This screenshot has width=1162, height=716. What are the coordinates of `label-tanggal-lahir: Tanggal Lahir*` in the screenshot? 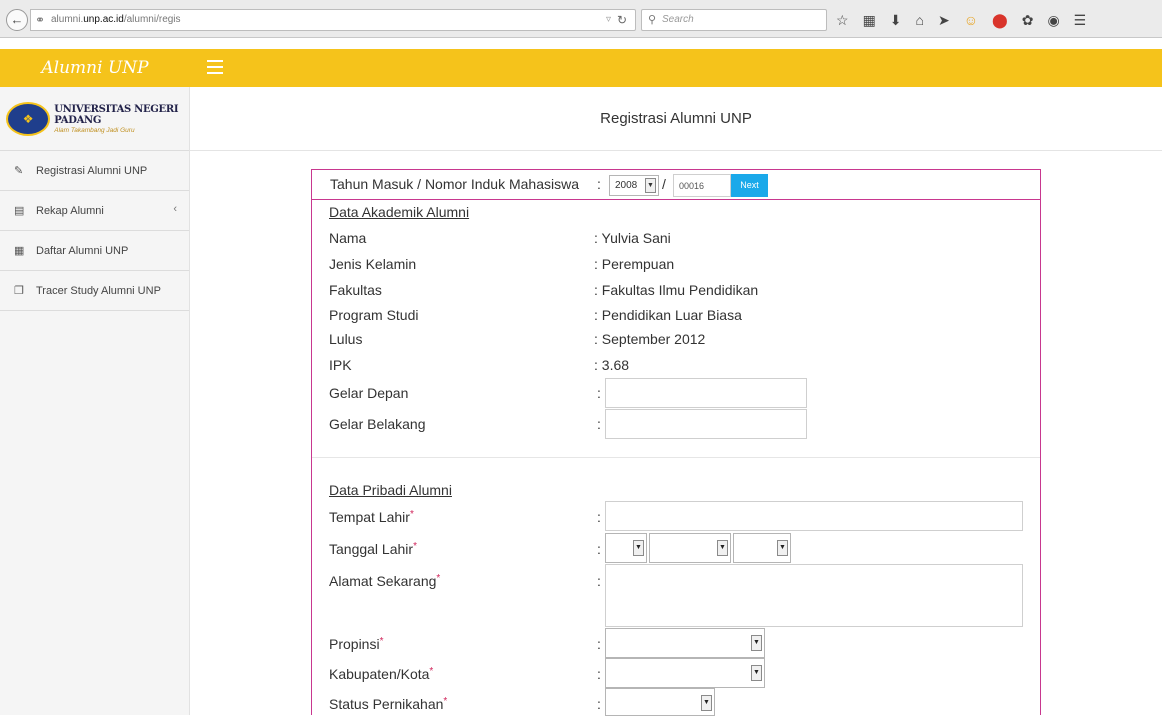 It's located at (373, 549).